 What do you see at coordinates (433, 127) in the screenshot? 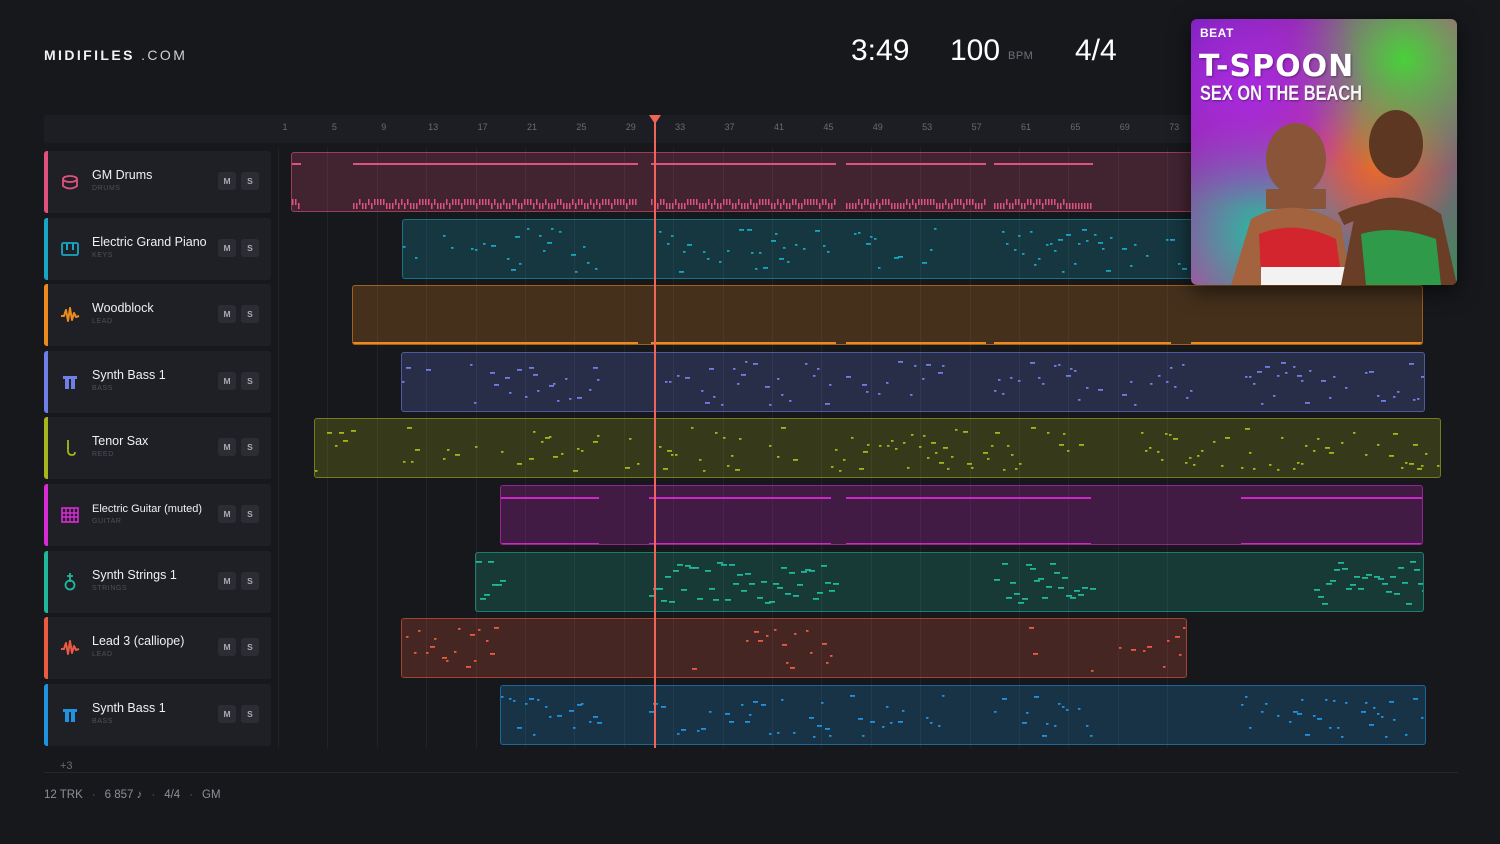
I see `ruler-tick: 13` at bounding box center [433, 127].